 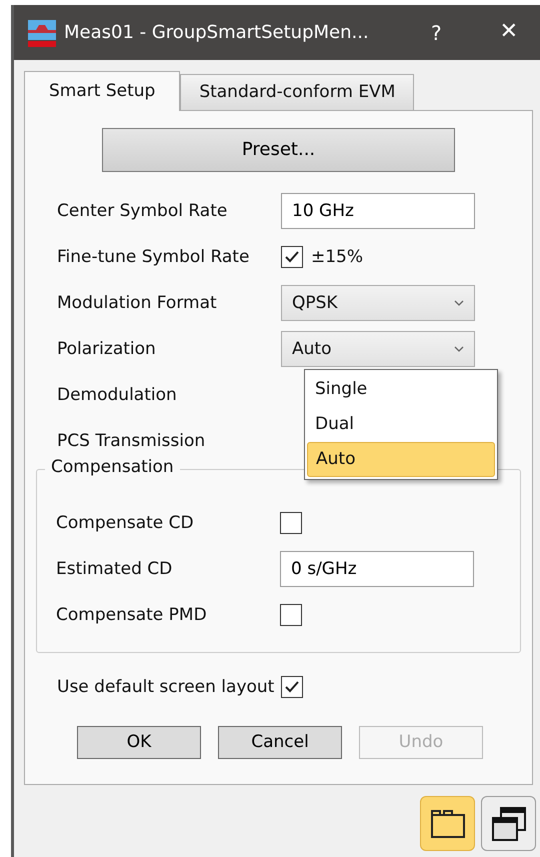 I want to click on folder-view-button, so click(x=447, y=823).